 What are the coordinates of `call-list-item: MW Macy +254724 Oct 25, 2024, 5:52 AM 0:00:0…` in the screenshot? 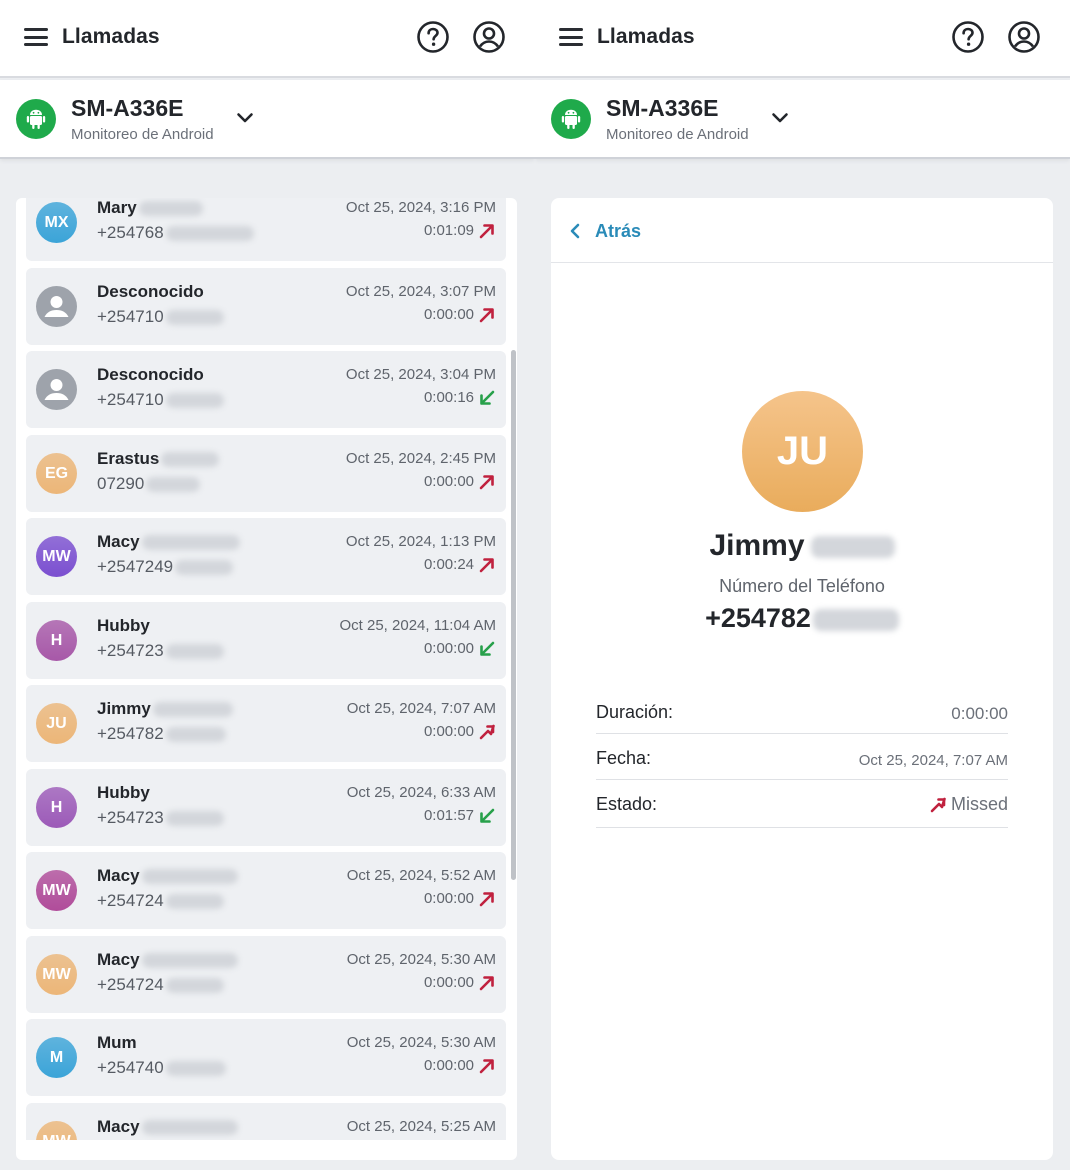 It's located at (266, 890).